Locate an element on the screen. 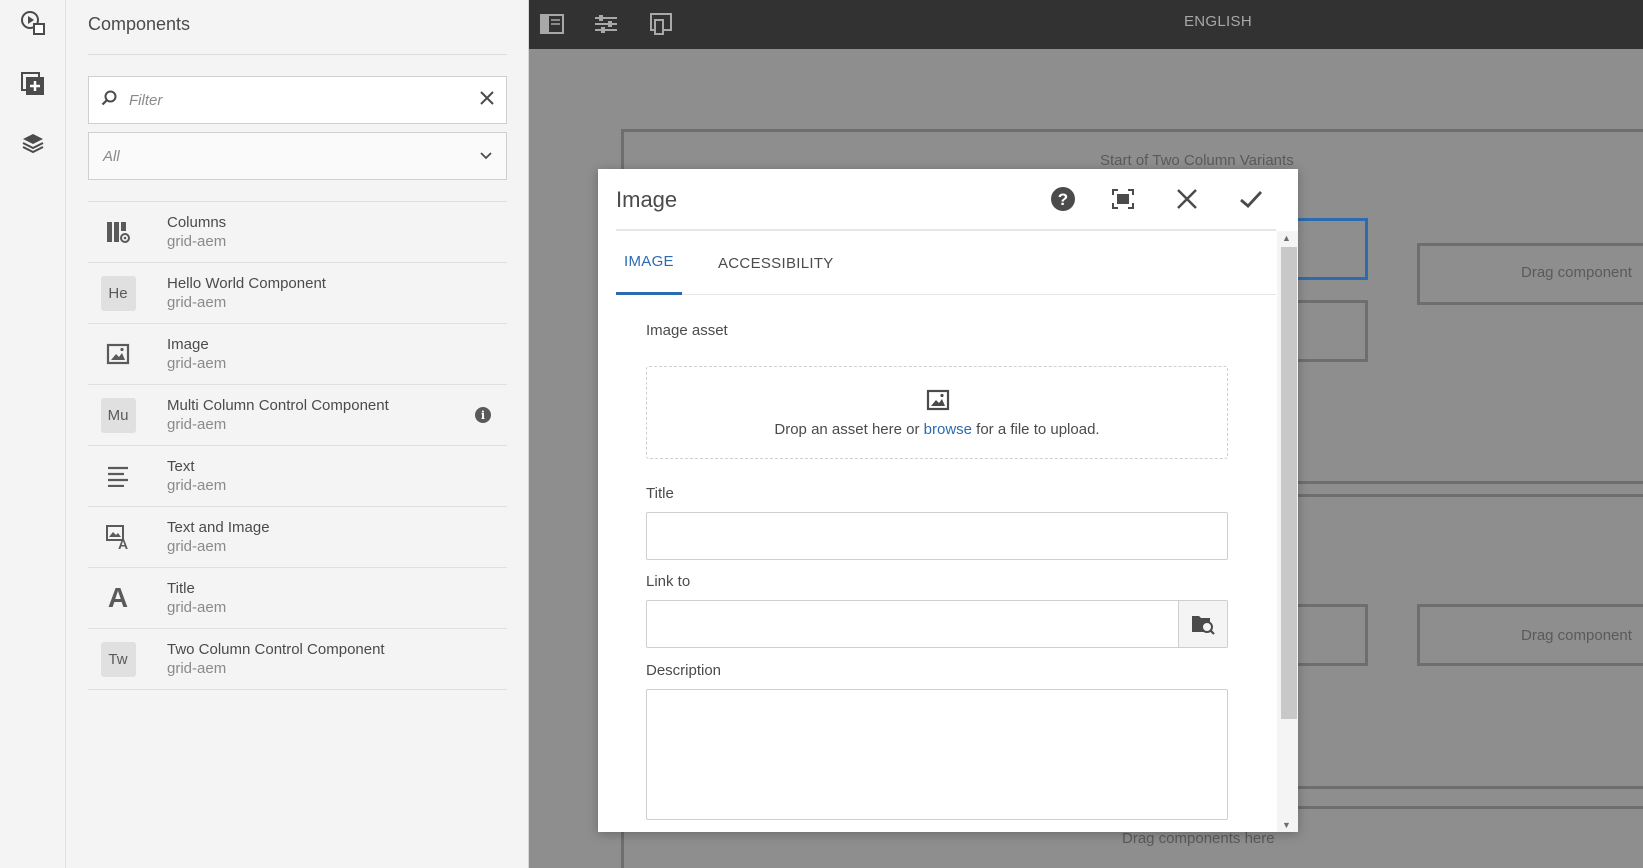 Image resolution: width=1643 pixels, height=868 pixels. text-image-icon: A is located at coordinates (118, 537).